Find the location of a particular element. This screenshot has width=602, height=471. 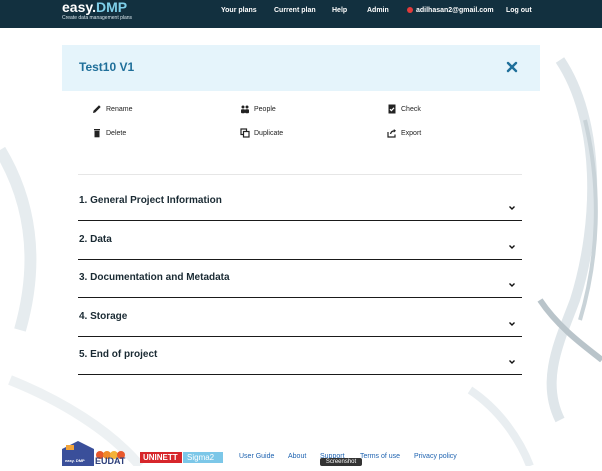

section-documentation-and-metadata: 3. Documentation and Metadata is located at coordinates (300, 278).